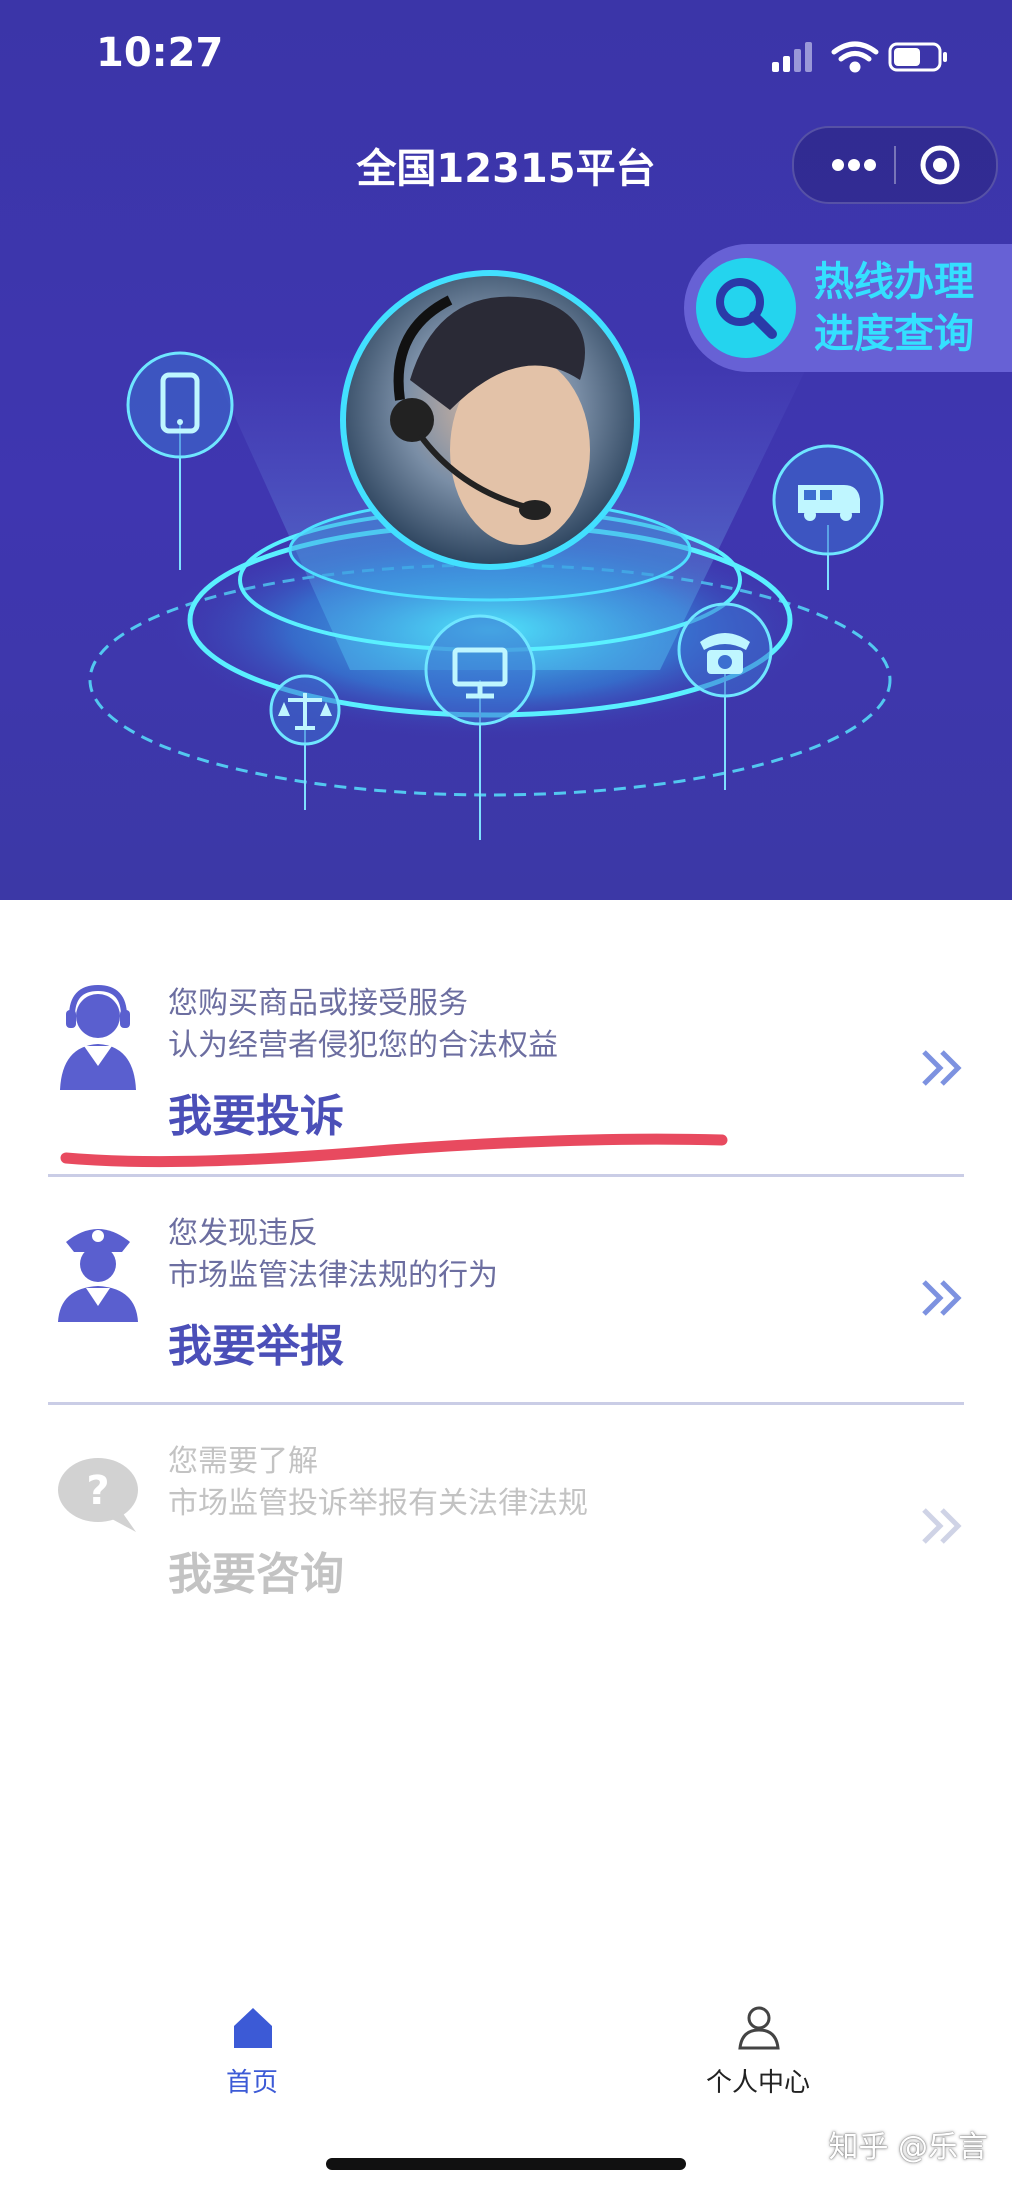 The image size is (1012, 2189). I want to click on status-bar: 10:27, so click(506, 55).